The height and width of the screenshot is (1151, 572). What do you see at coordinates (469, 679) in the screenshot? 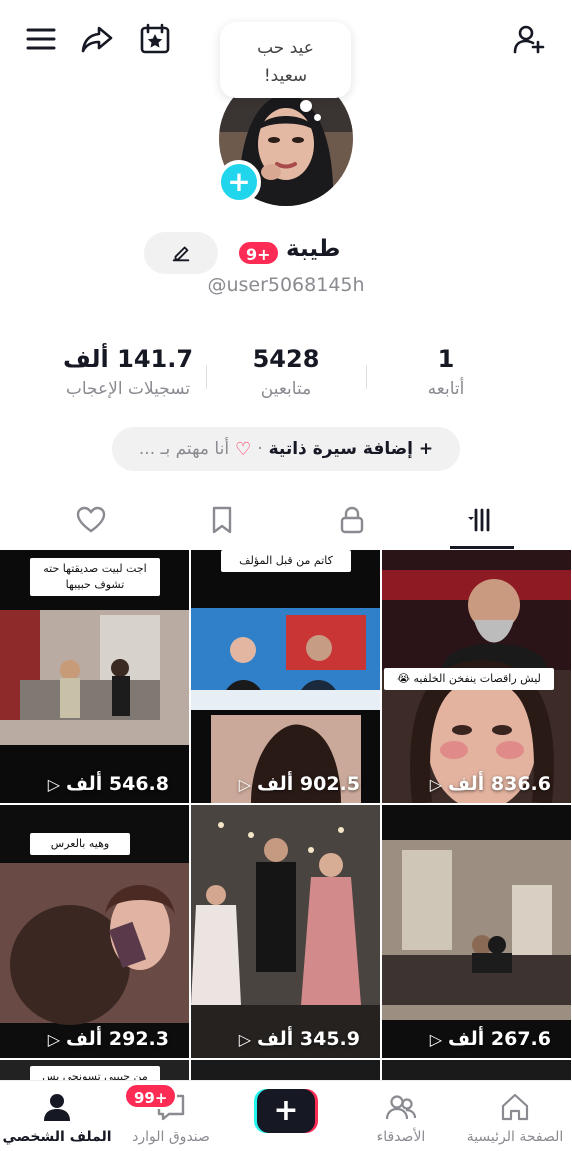
I see `video-caption: ليش راقصات ينفخن الخلفيه 😭` at bounding box center [469, 679].